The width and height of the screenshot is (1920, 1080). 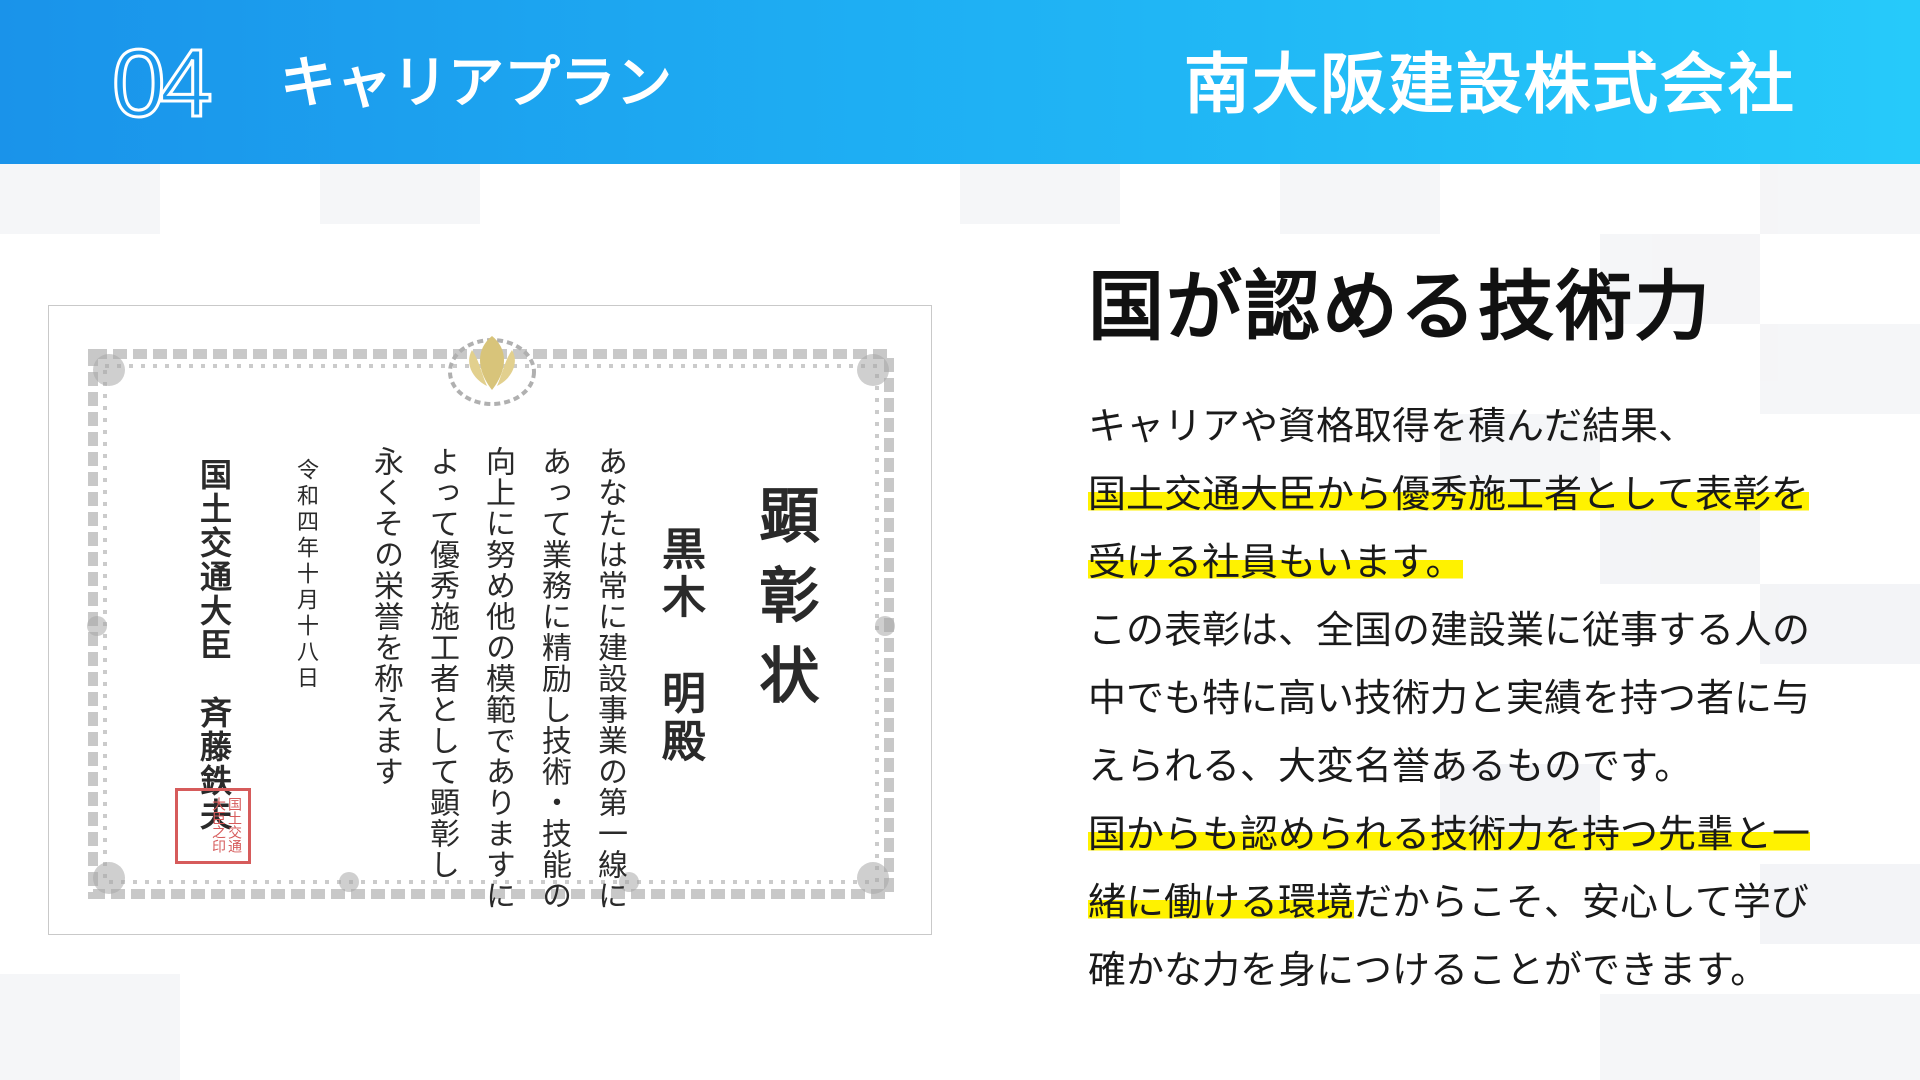 I want to click on paragraph-line: 緒に働ける環境だからこそ、安心して学び, so click(x=1478, y=902).